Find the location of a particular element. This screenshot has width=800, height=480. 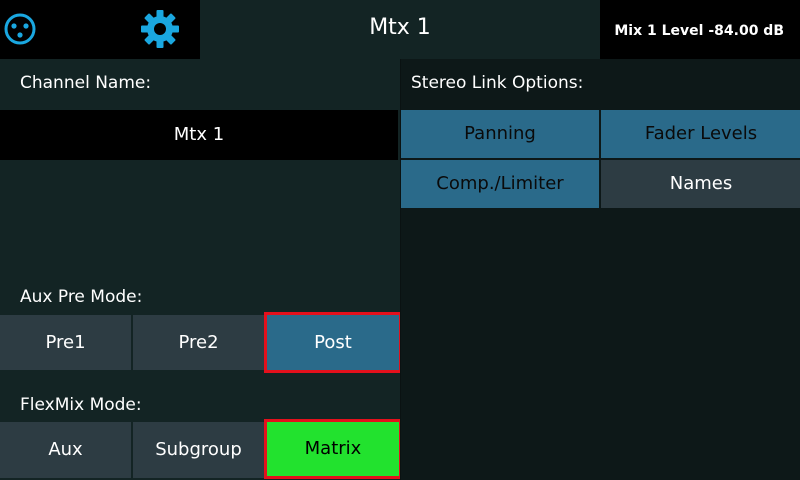

fader-levels-link-button: Fader Levels is located at coordinates (700, 134).